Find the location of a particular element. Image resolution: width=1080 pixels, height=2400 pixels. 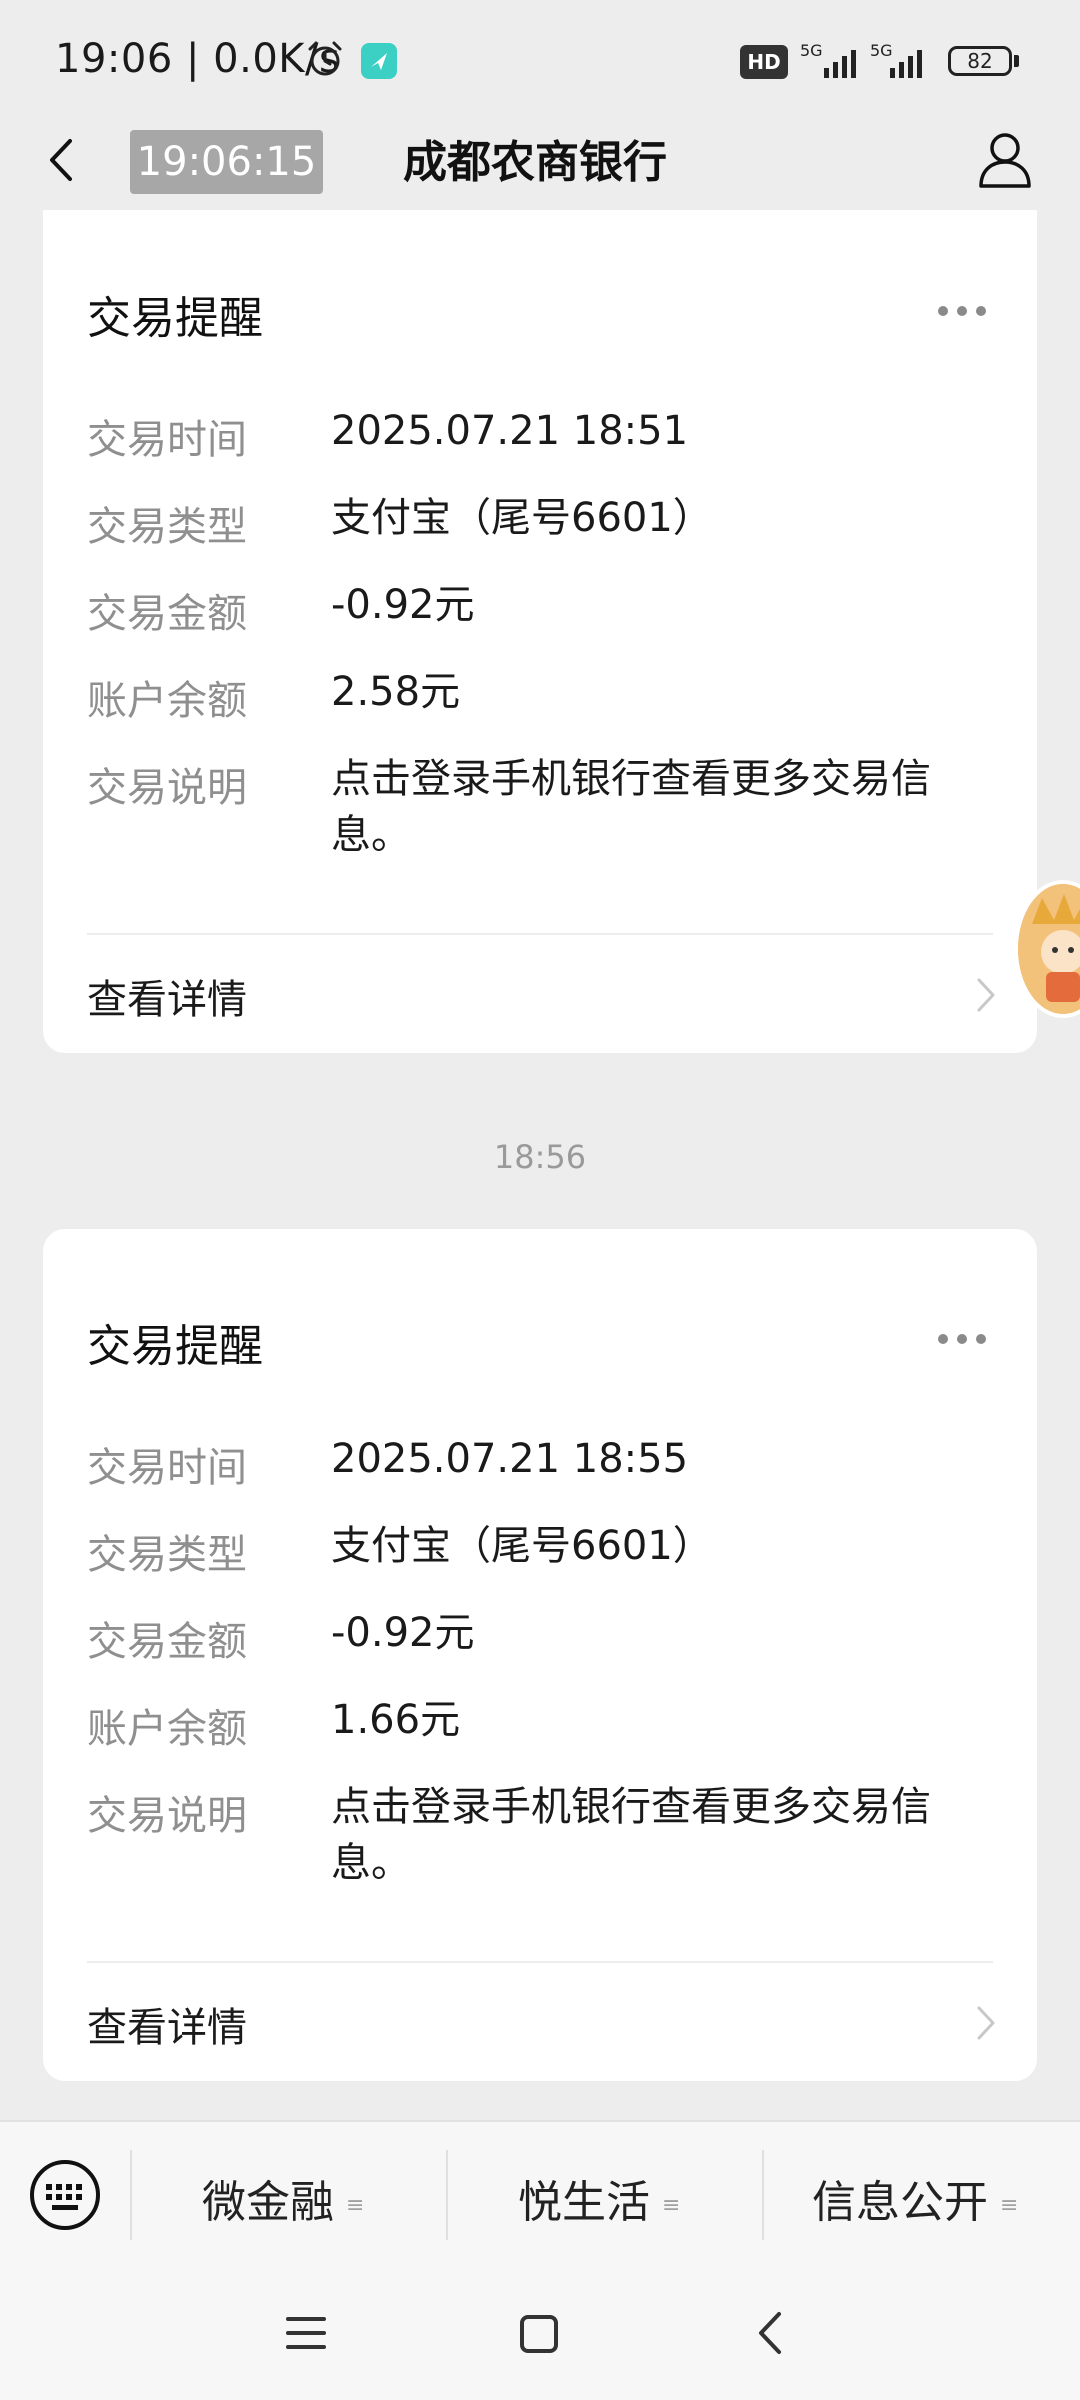

menu-item-life: 悦生活 ≡ is located at coordinates (599, 2198).